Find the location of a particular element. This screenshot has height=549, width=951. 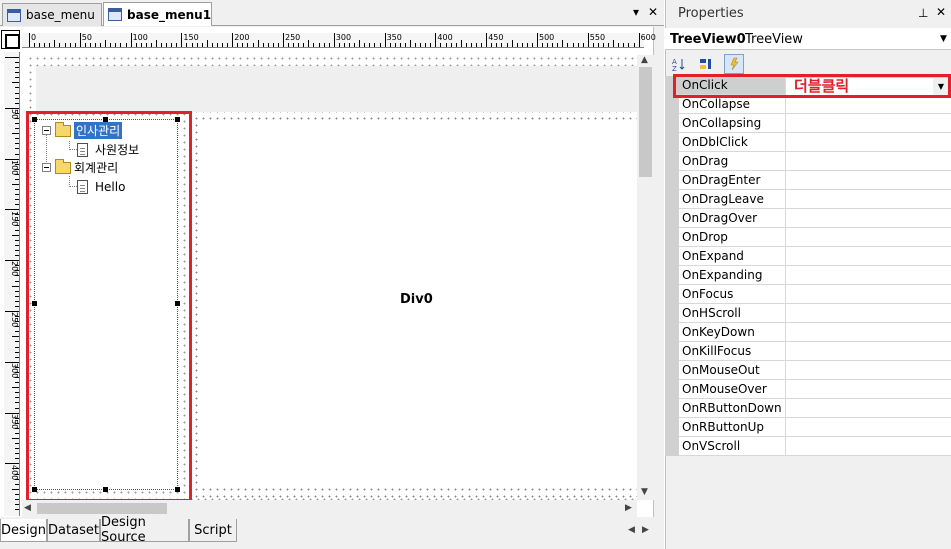

properties-title: Properties is located at coordinates (711, 13).